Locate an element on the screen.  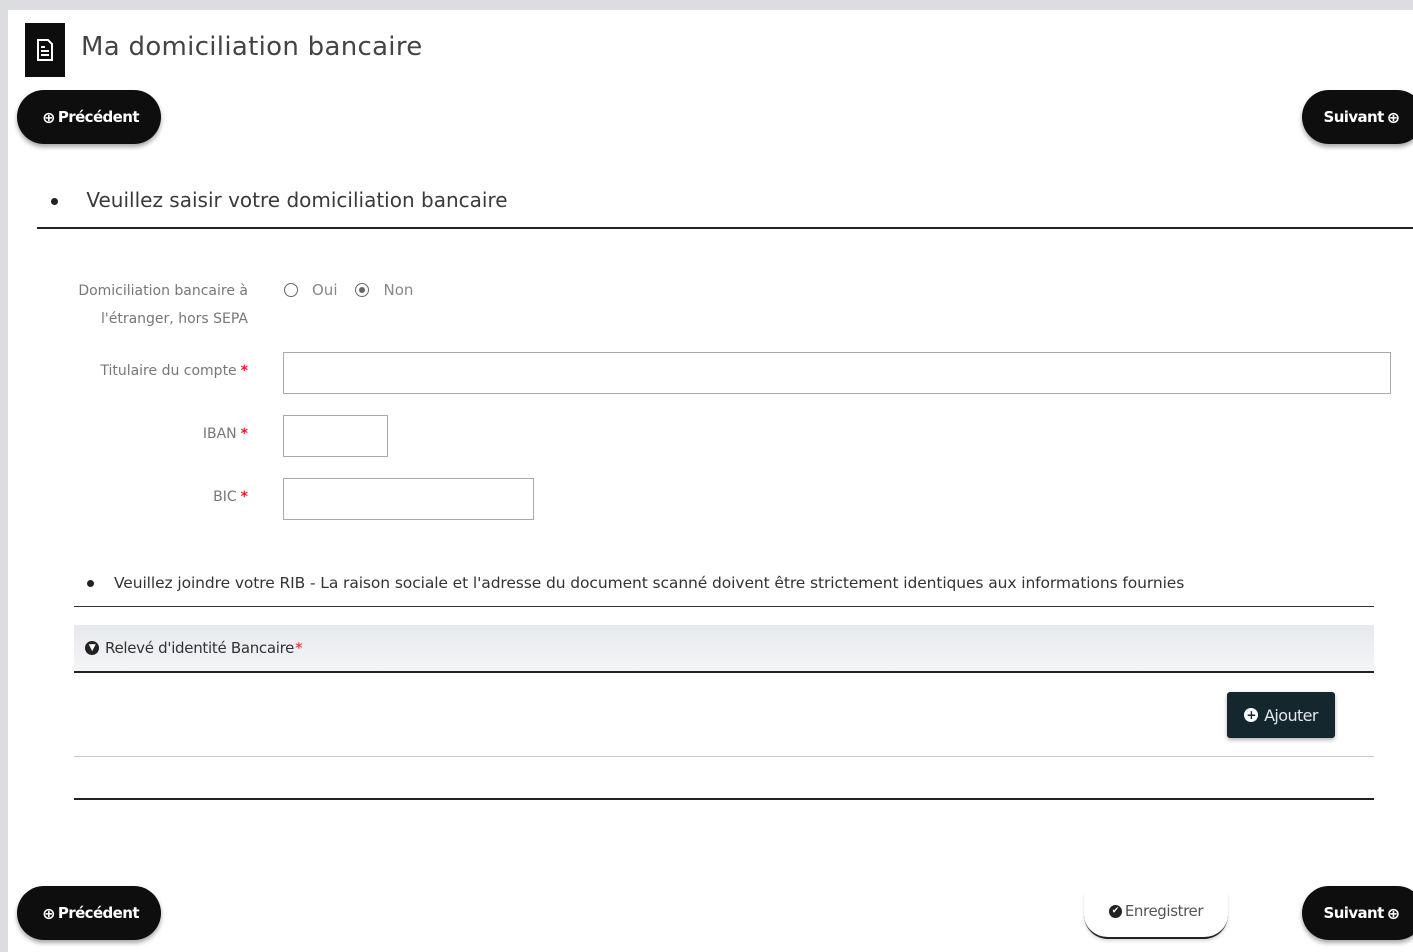
bic-label-text: BIC is located at coordinates (225, 497).